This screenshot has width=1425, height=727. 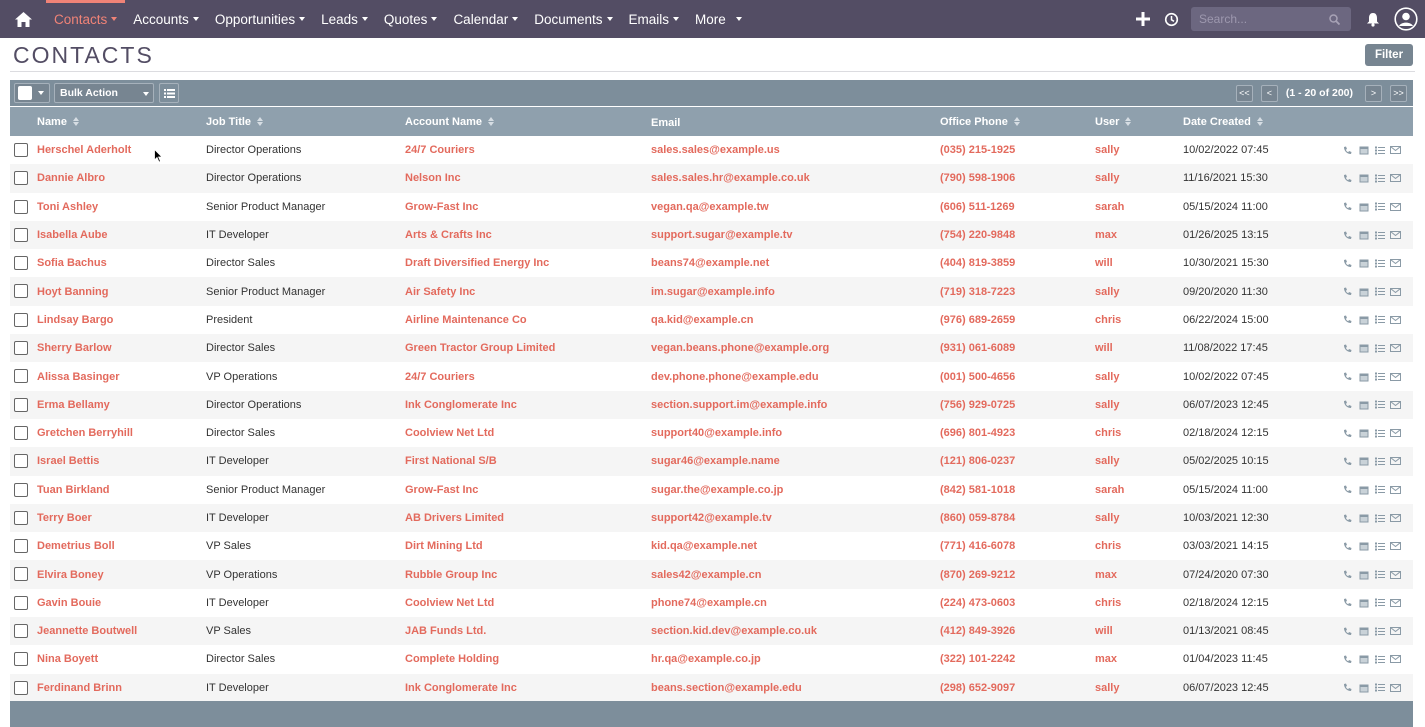 I want to click on nav-item-calendar: Calendar, so click(x=485, y=19).